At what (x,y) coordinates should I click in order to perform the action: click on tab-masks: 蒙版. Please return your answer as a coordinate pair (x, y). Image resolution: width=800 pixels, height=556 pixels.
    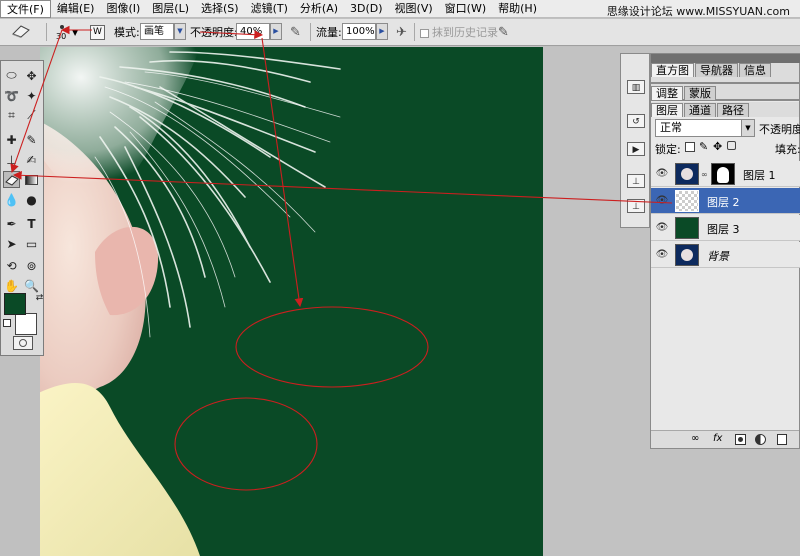
    Looking at the image, I should click on (700, 93).